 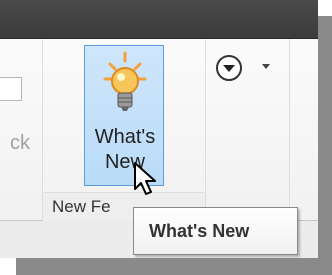 I want to click on tooltip: What's New, so click(x=215, y=231).